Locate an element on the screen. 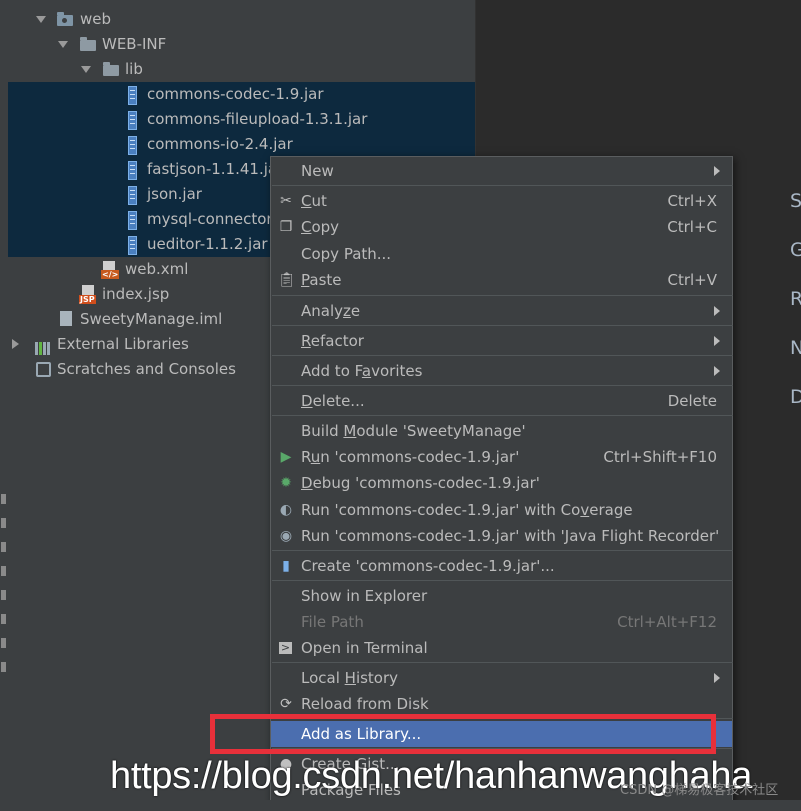 This screenshot has width=801, height=811. side-tool-strip is located at coordinates (3, 640).